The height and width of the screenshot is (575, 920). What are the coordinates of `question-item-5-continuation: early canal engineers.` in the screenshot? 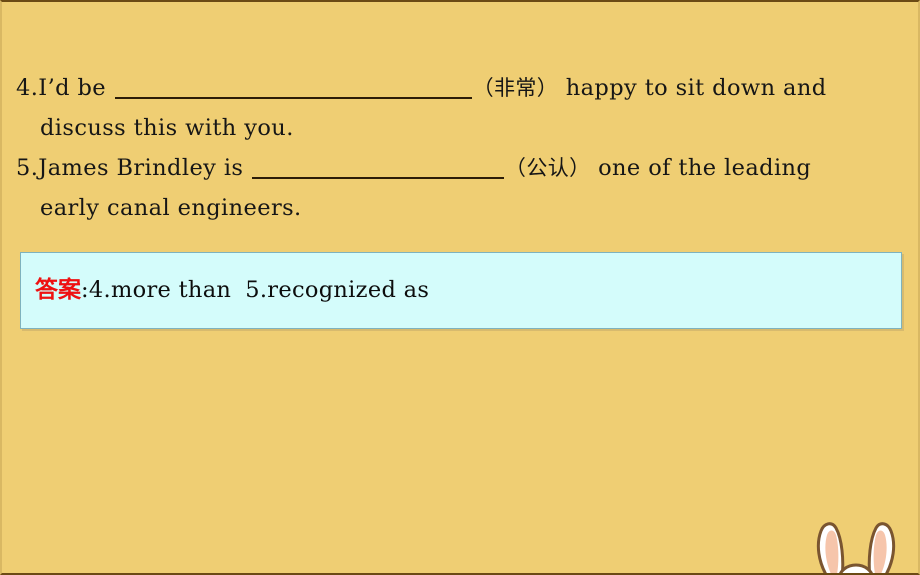 It's located at (462, 208).